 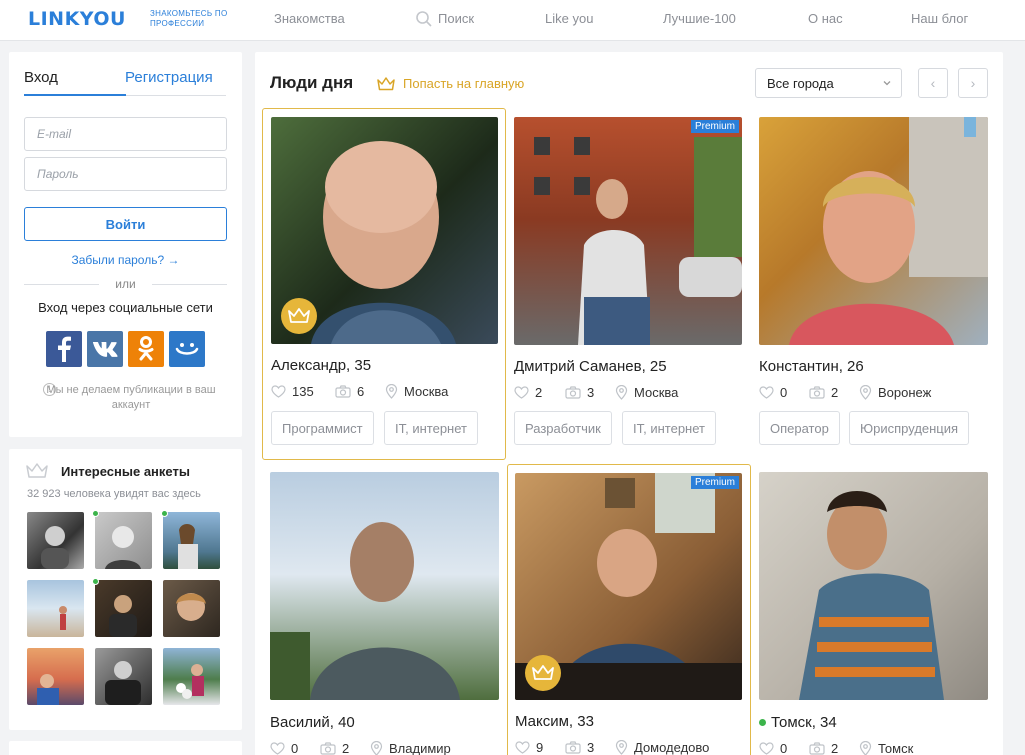 I want to click on password-field, so click(x=125, y=174).